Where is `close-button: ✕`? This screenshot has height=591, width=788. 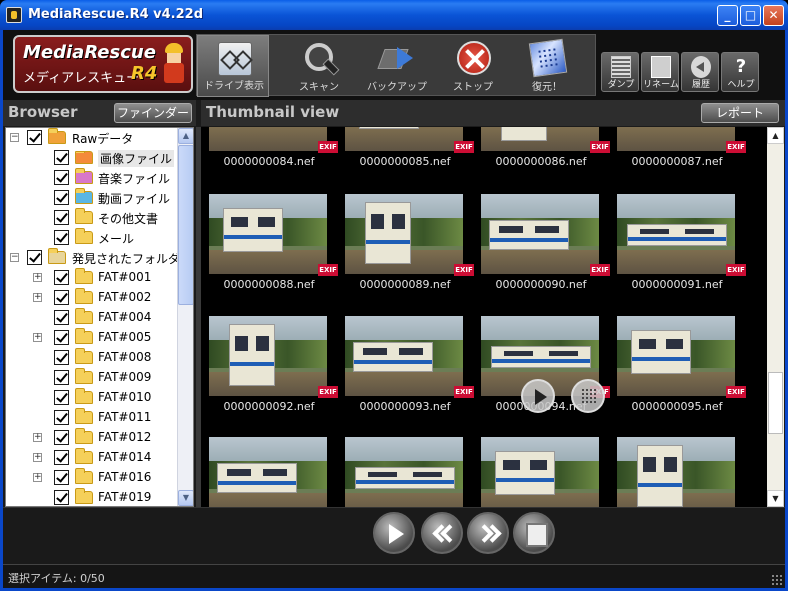 close-button: ✕ is located at coordinates (773, 15).